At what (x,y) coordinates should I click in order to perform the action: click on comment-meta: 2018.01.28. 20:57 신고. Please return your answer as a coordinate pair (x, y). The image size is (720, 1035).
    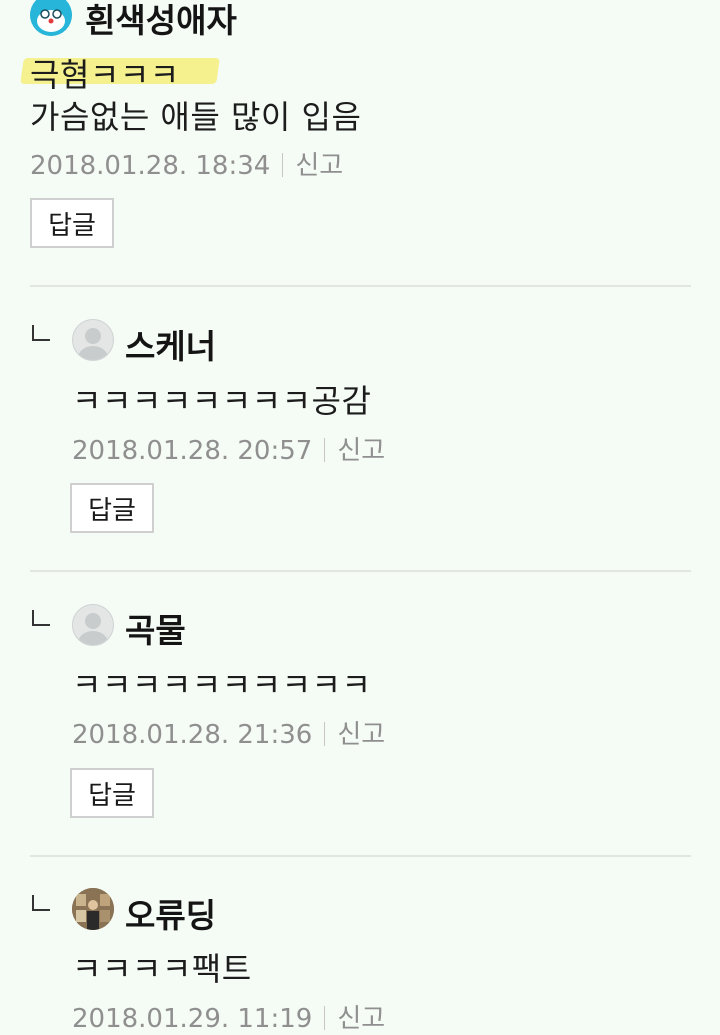
    Looking at the image, I should click on (228, 448).